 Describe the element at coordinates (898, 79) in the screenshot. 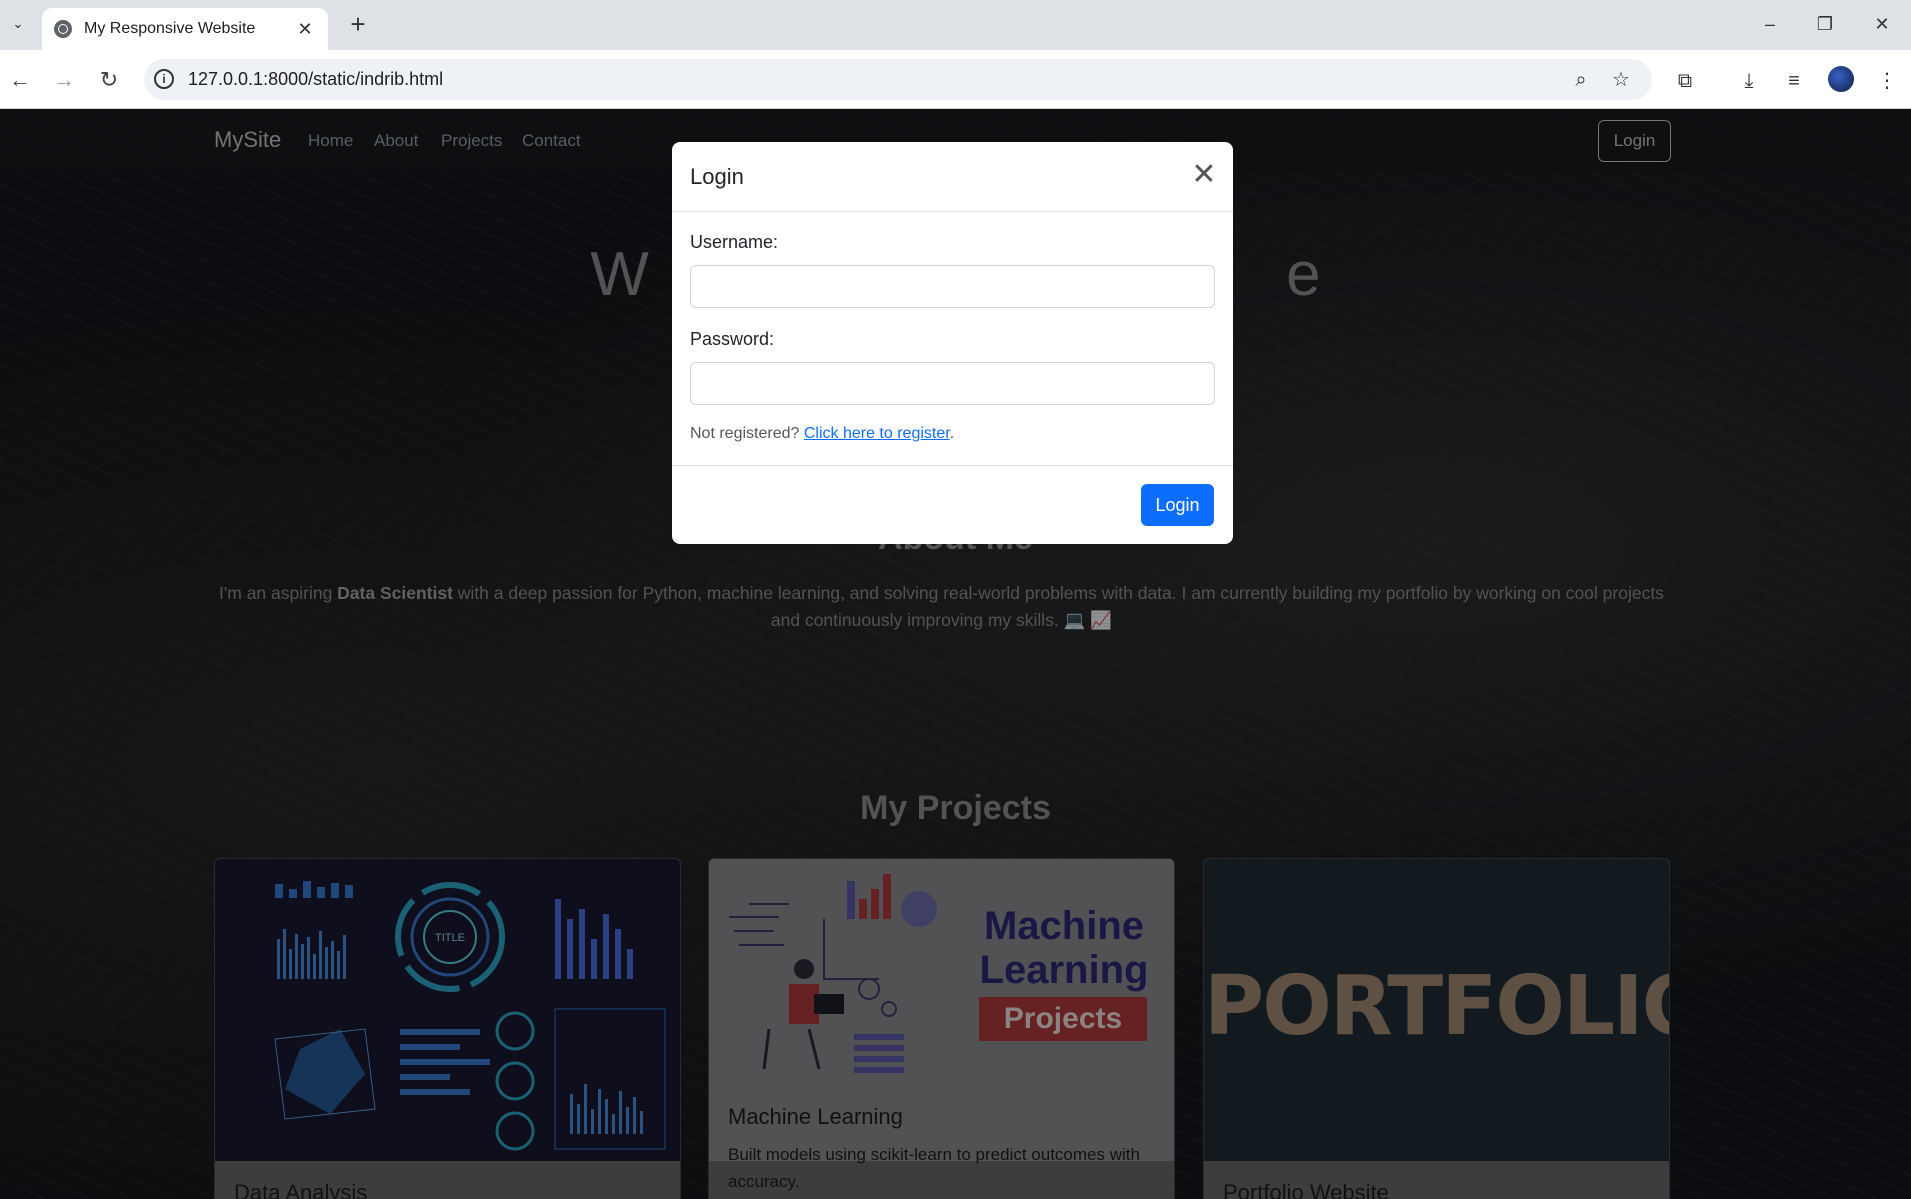

I see `address-bar: i 127.0.0.1:8000/static/indrib.html ⌕ ☆` at that location.